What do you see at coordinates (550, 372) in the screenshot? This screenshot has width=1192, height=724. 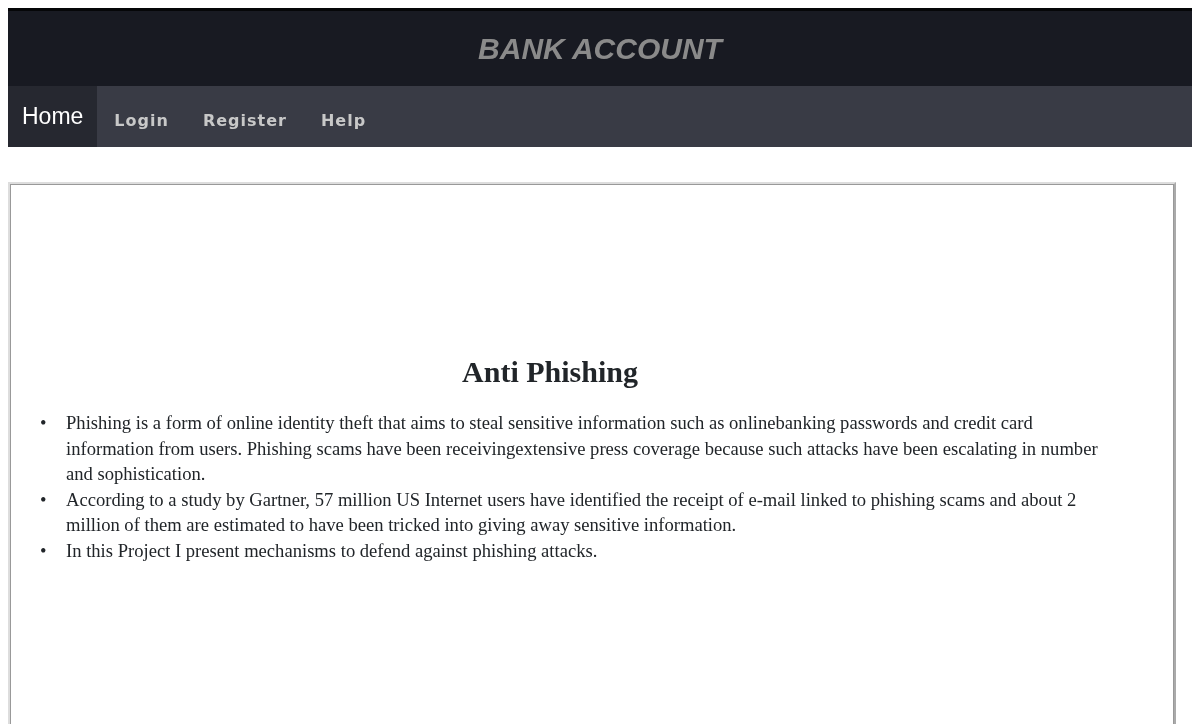 I see `page-heading: Anti Phishing` at bounding box center [550, 372].